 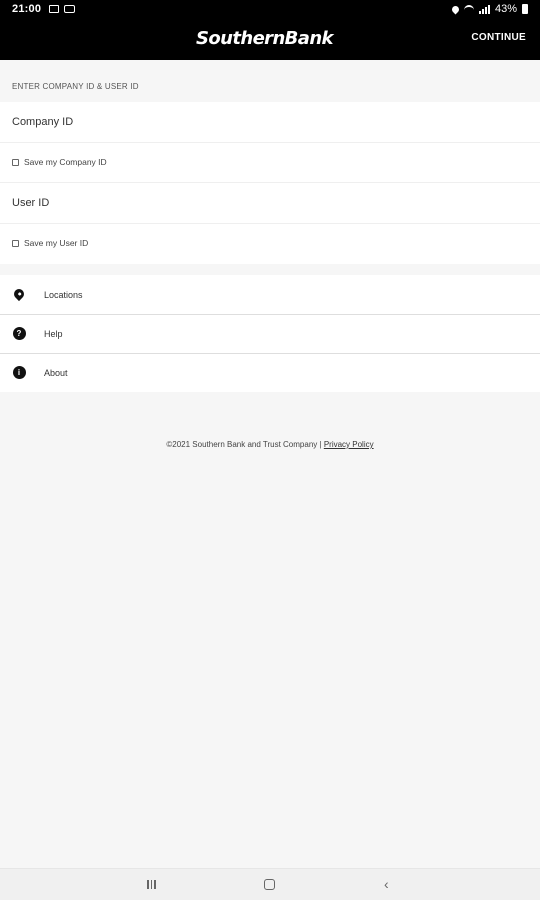 I want to click on messenger-notification-icon, so click(x=70, y=9).